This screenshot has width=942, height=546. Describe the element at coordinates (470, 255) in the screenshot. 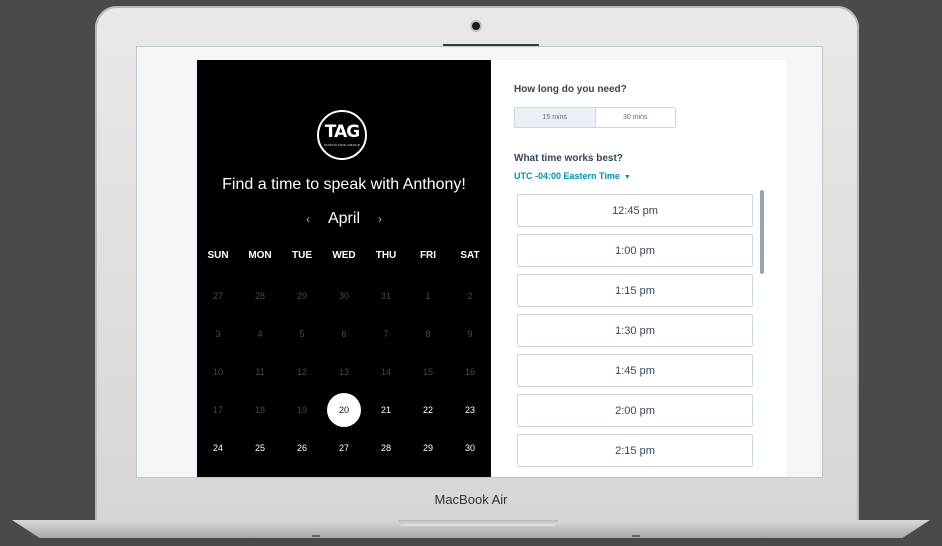

I see `weekday-label: SAT` at that location.